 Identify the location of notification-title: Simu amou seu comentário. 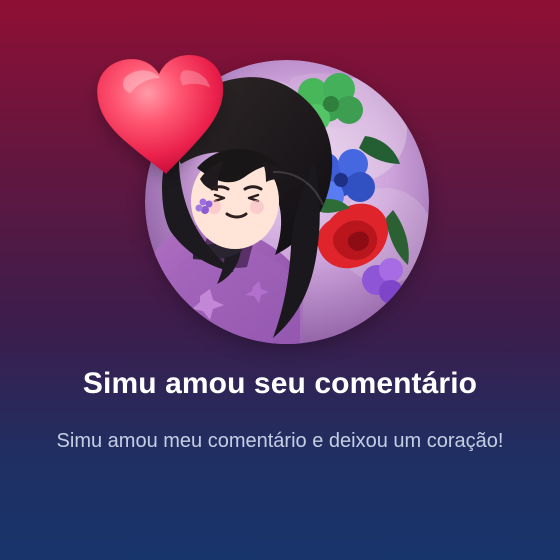
(280, 383).